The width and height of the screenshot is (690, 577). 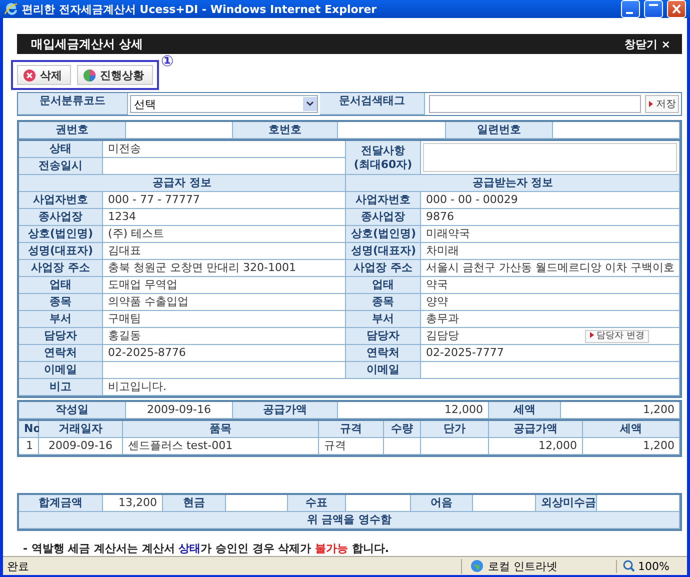 What do you see at coordinates (224, 234) in the screenshot?
I see `field-value: (주) 테스트` at bounding box center [224, 234].